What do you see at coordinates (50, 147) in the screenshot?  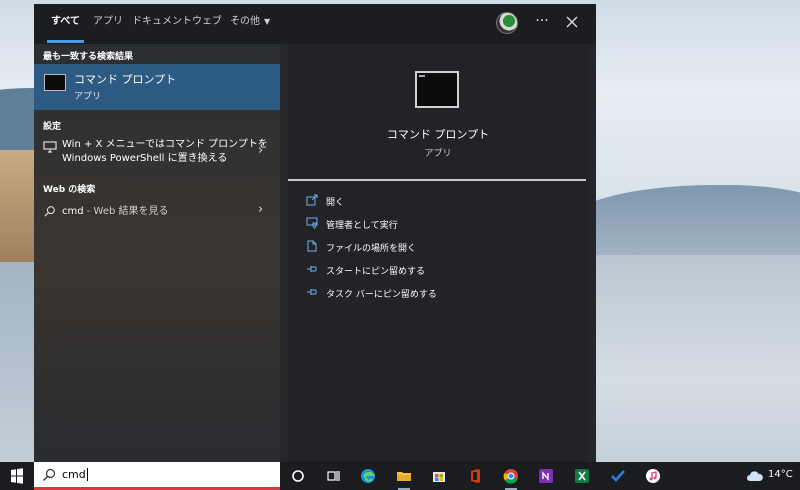 I see `monitor-icon` at bounding box center [50, 147].